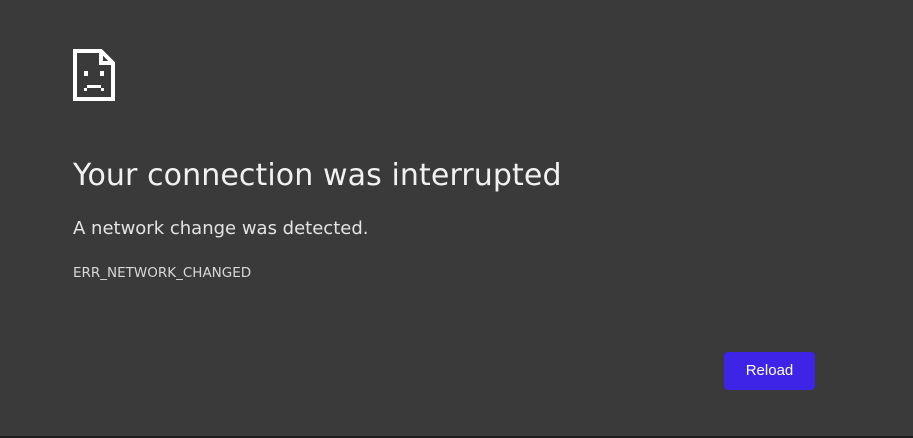 The width and height of the screenshot is (913, 438). I want to click on error-message: A network change was detected., so click(221, 228).